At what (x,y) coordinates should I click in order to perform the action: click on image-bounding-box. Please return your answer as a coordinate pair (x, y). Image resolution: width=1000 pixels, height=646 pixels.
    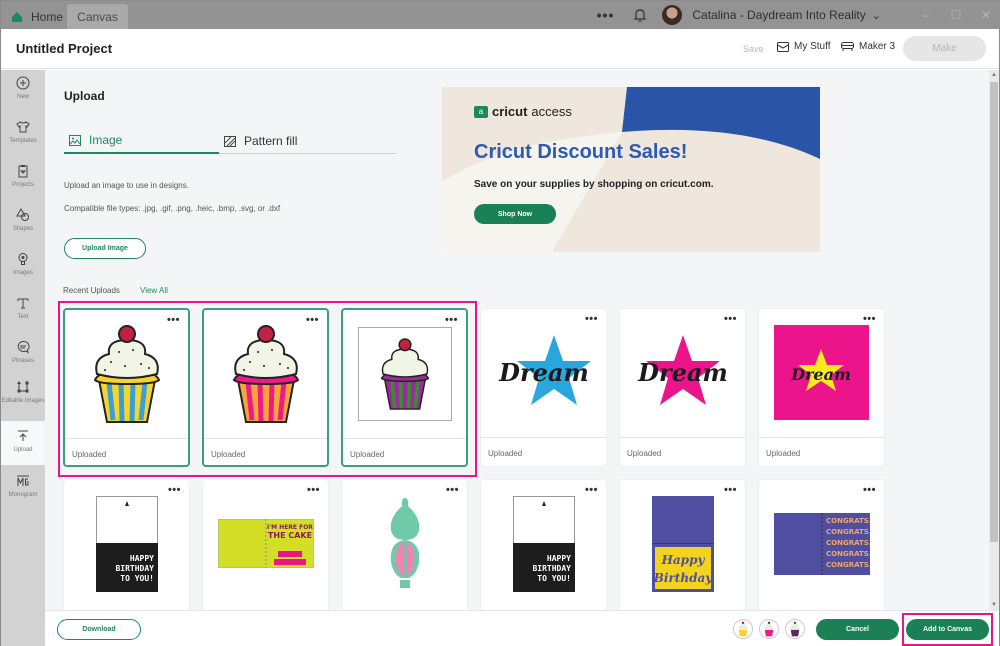
    Looking at the image, I should click on (404, 373).